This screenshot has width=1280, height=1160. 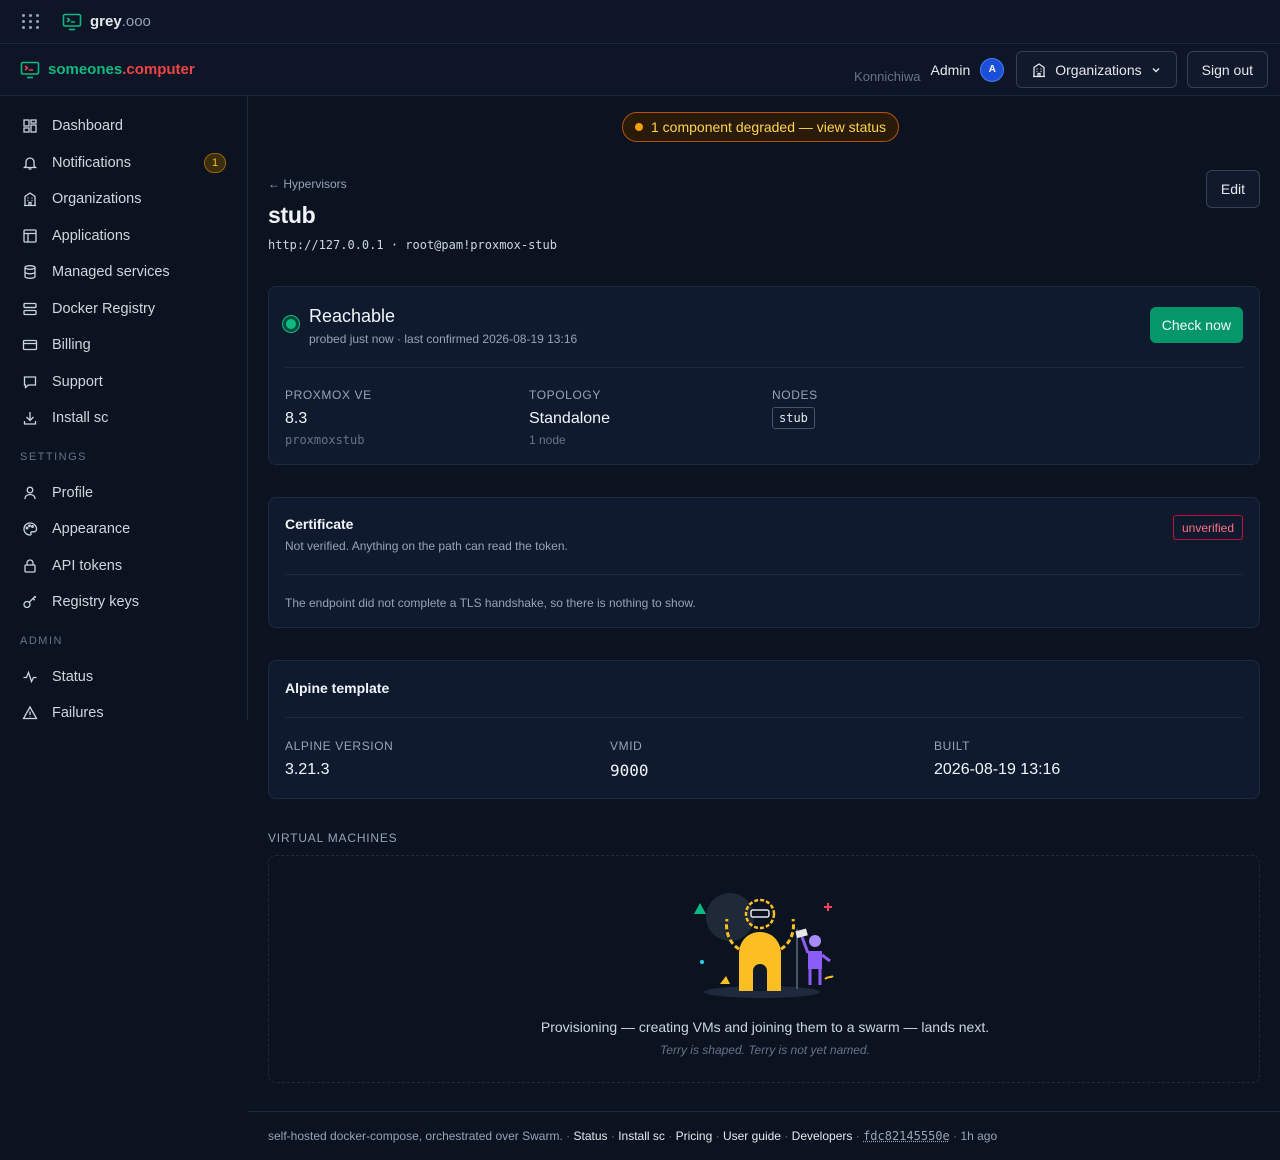 What do you see at coordinates (30, 676) in the screenshot?
I see `activity-icon` at bounding box center [30, 676].